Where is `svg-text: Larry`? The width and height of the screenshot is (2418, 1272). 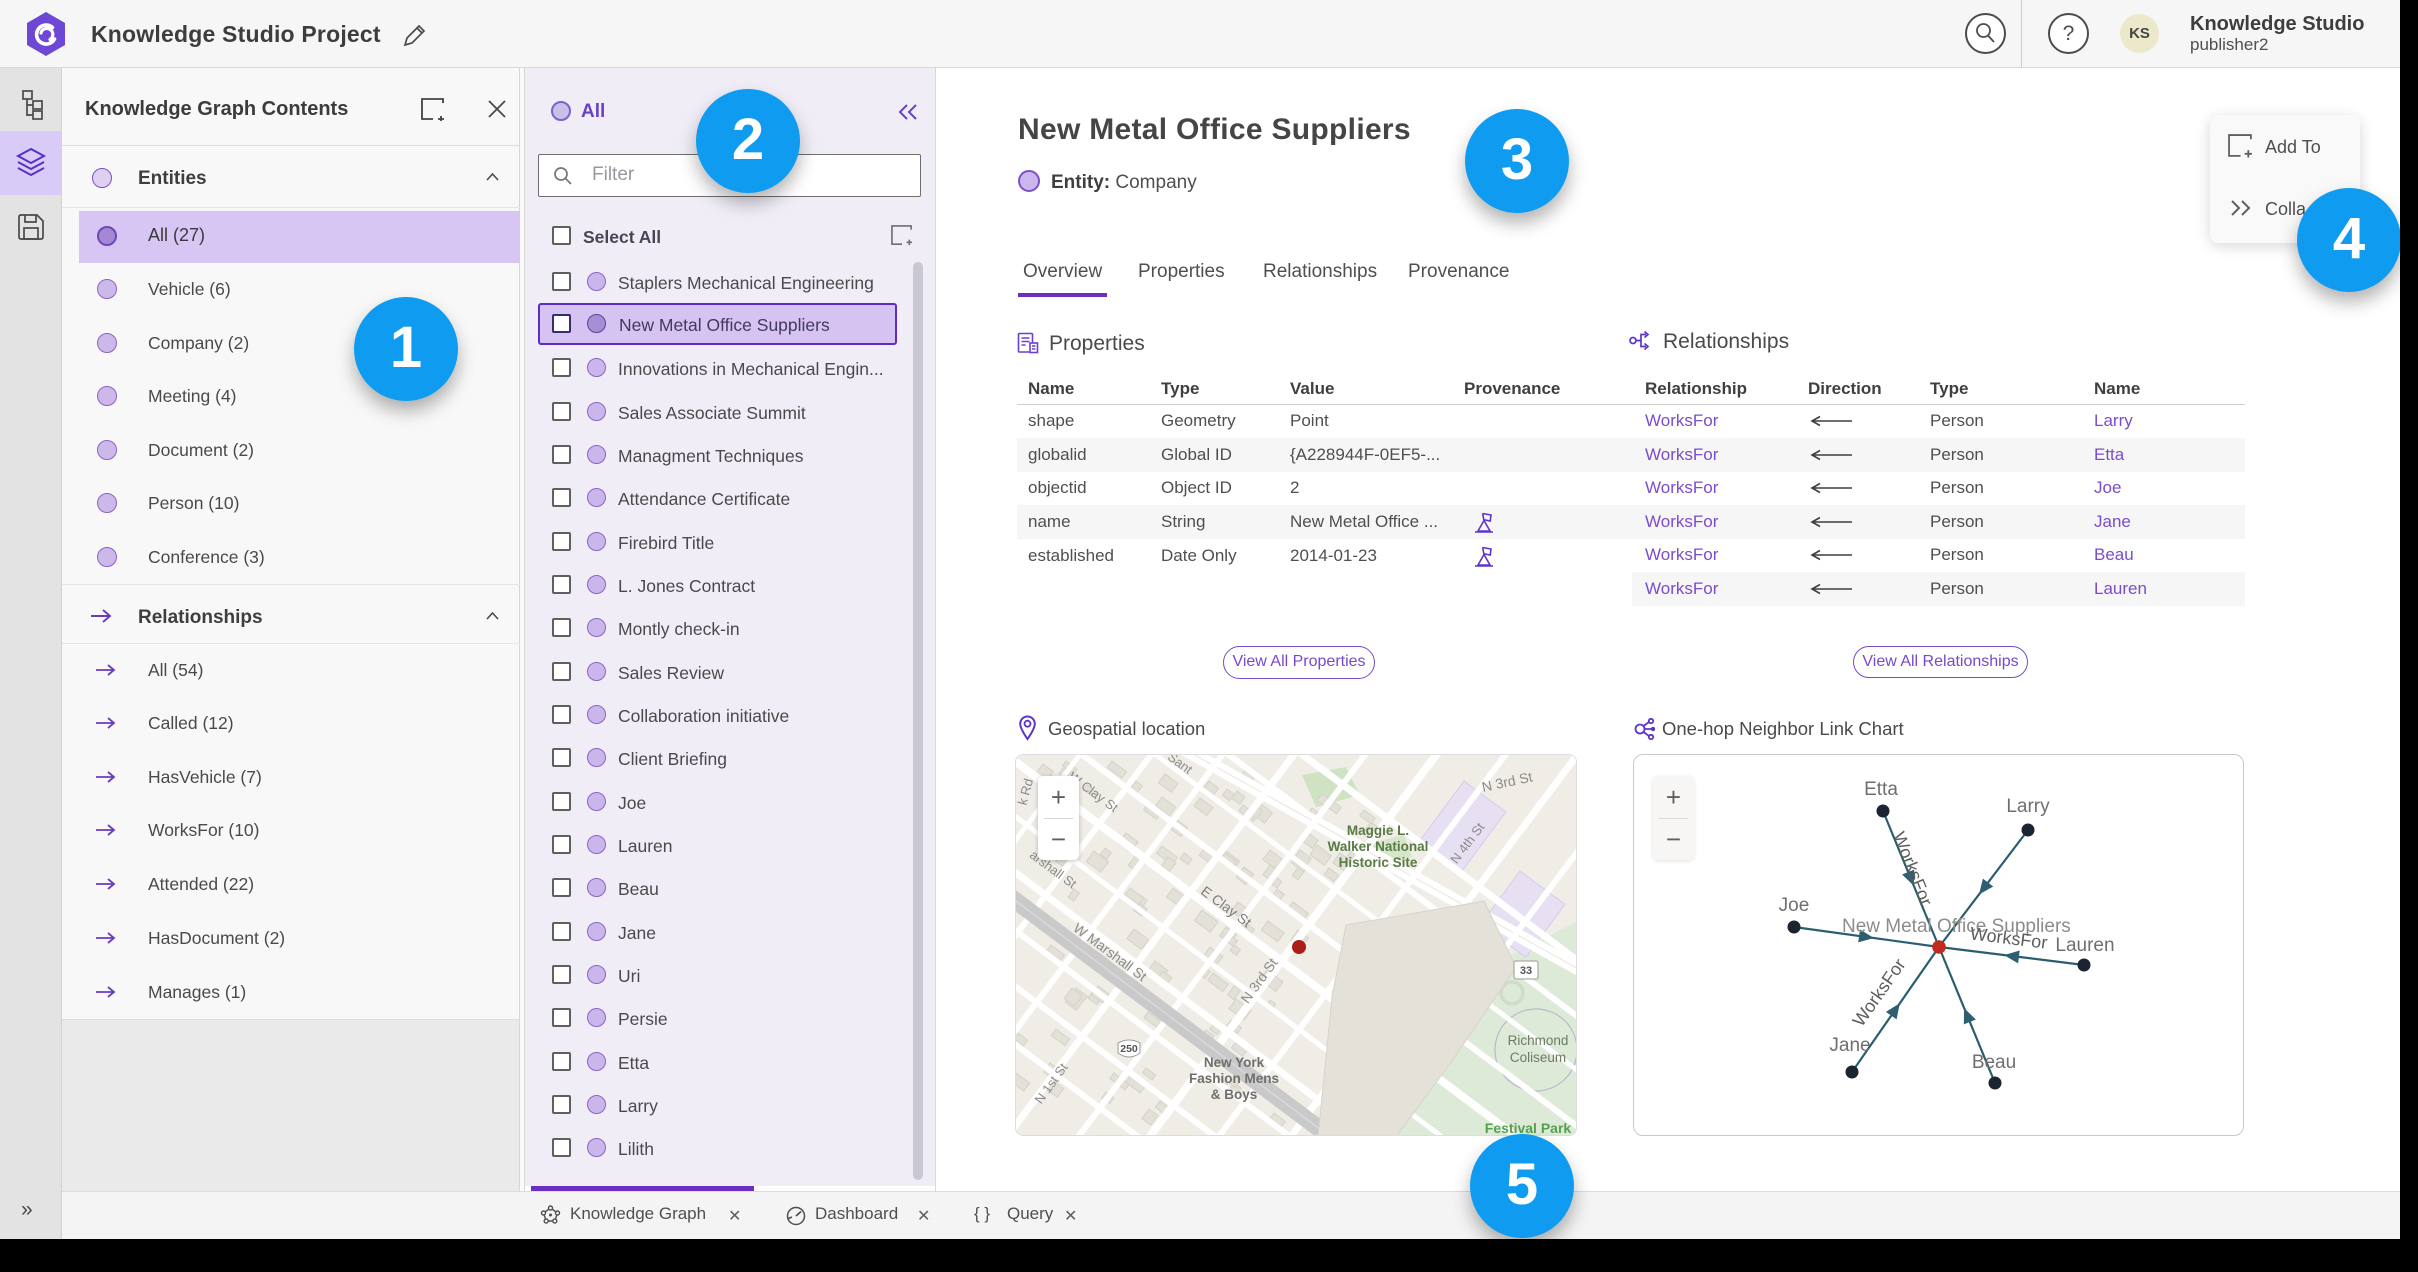 svg-text: Larry is located at coordinates (2028, 806).